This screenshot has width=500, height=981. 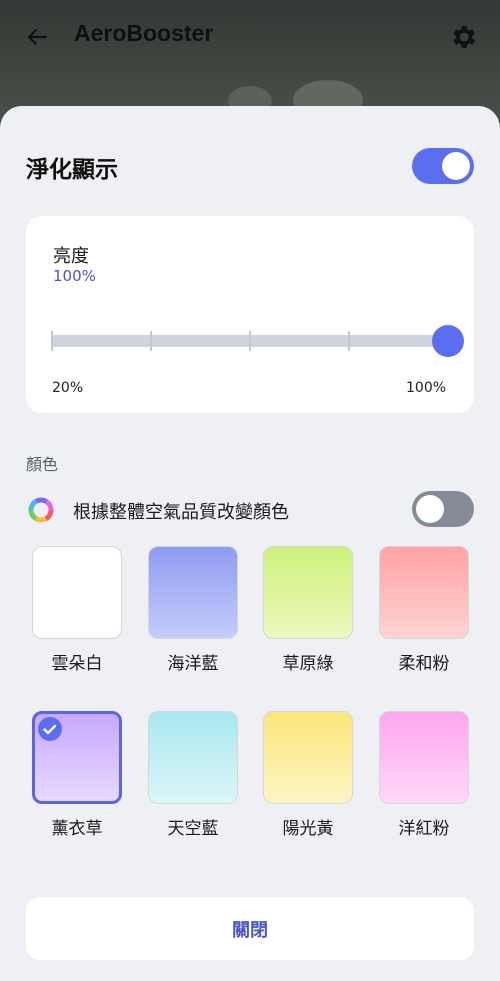 I want to click on color-swatch-label: 雲朵白, so click(x=77, y=664).